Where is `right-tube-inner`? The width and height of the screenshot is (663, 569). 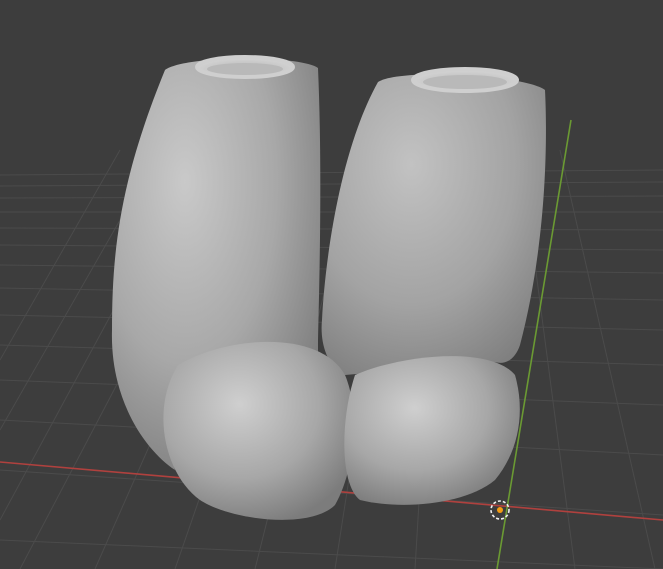 right-tube-inner is located at coordinates (465, 82).